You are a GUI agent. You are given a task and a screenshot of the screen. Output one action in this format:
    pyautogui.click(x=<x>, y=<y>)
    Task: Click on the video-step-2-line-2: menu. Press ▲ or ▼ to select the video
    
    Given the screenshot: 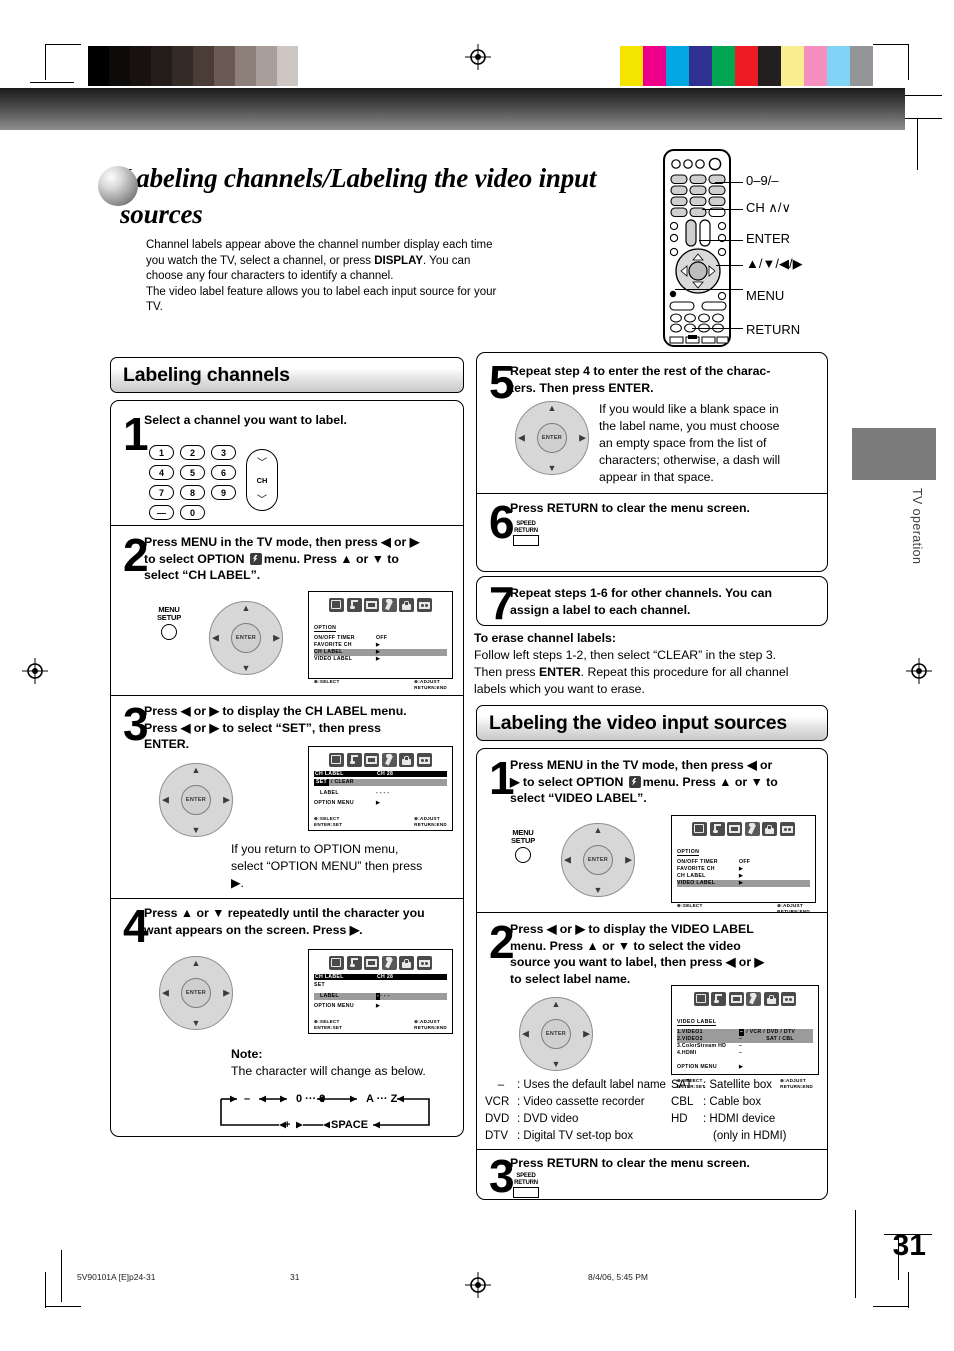 What is the action you would take?
    pyautogui.click(x=625, y=945)
    